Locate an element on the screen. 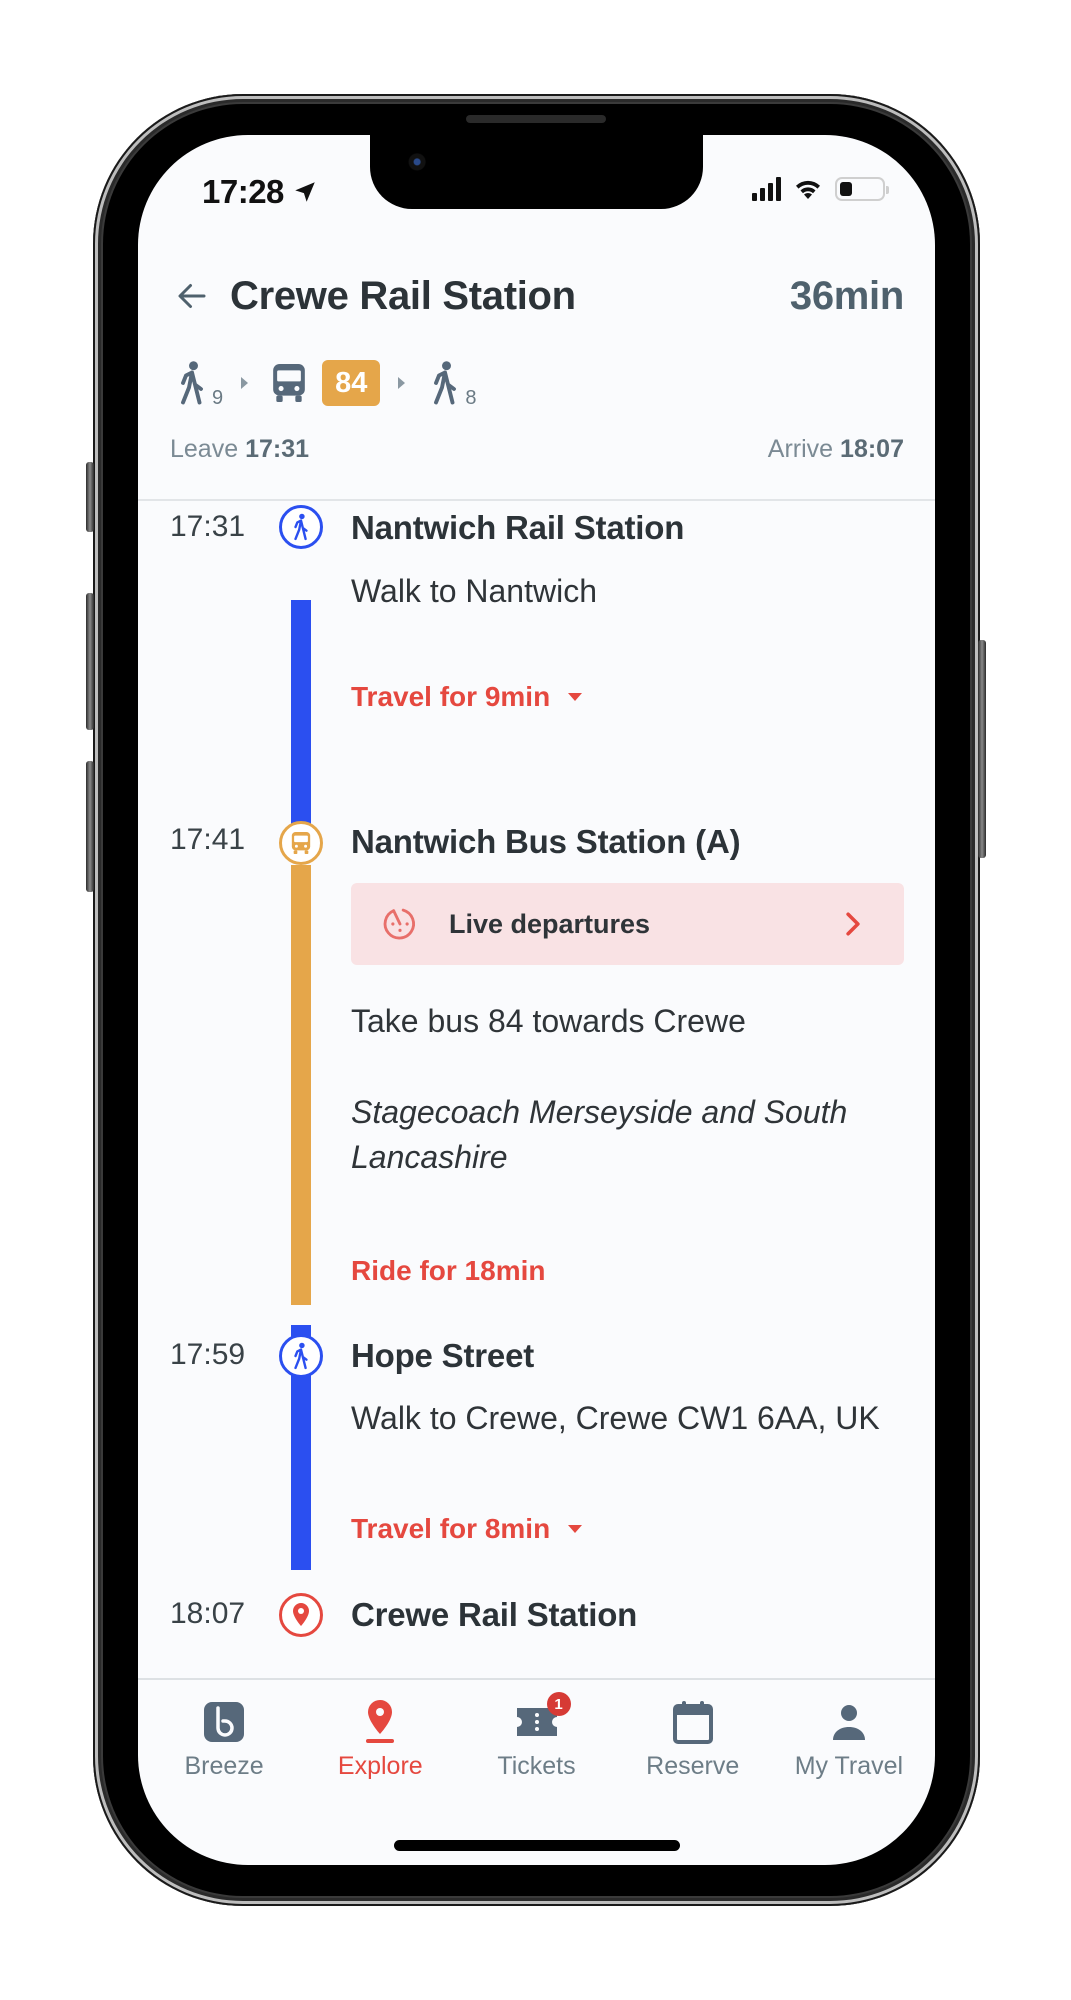 This screenshot has height=2000, width=1071. arrow-left-icon is located at coordinates (192, 296).